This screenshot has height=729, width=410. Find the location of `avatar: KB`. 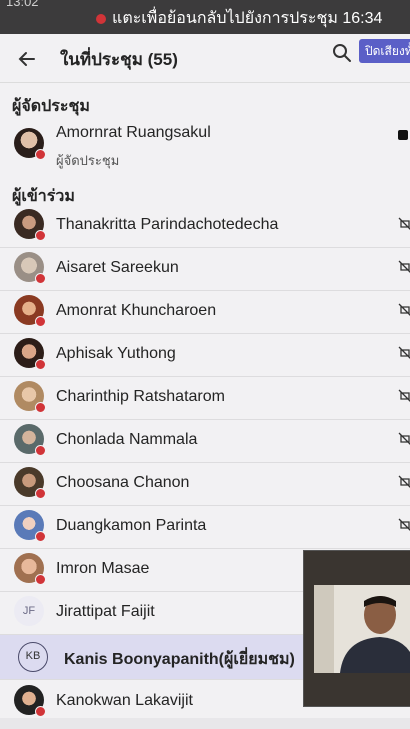

avatar: KB is located at coordinates (33, 657).